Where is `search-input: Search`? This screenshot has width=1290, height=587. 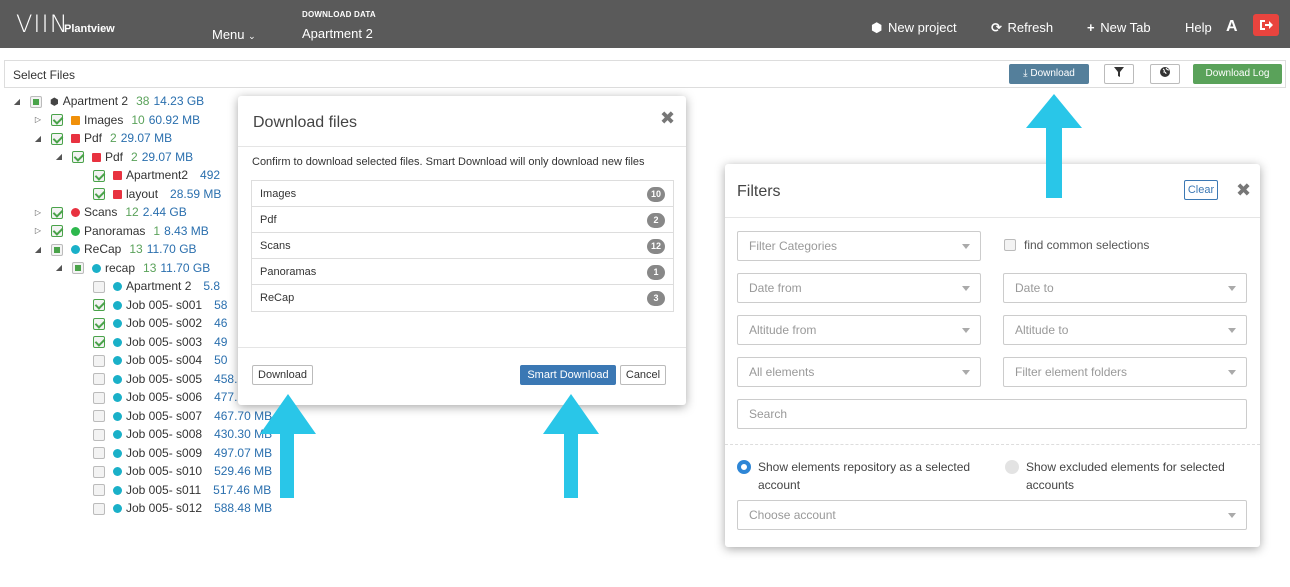 search-input: Search is located at coordinates (992, 414).